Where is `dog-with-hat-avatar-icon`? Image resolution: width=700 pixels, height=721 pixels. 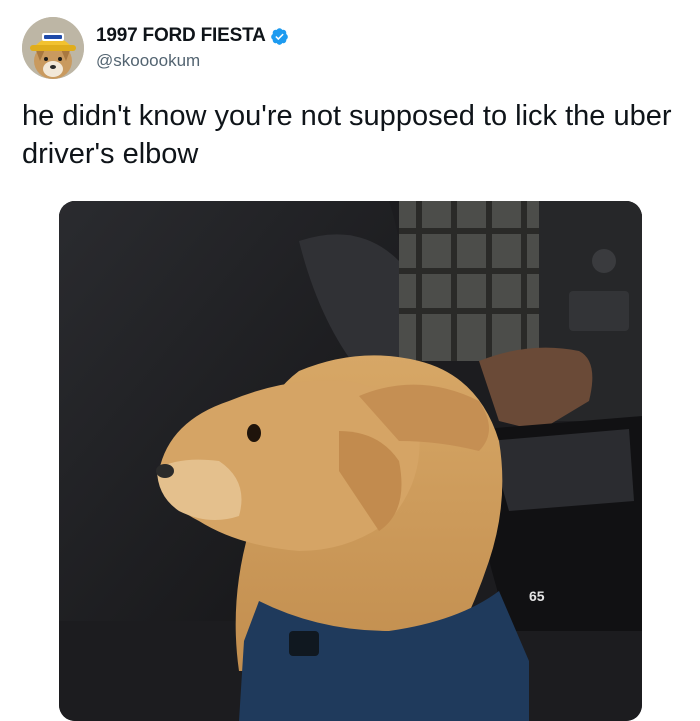
dog-with-hat-avatar-icon is located at coordinates (53, 48).